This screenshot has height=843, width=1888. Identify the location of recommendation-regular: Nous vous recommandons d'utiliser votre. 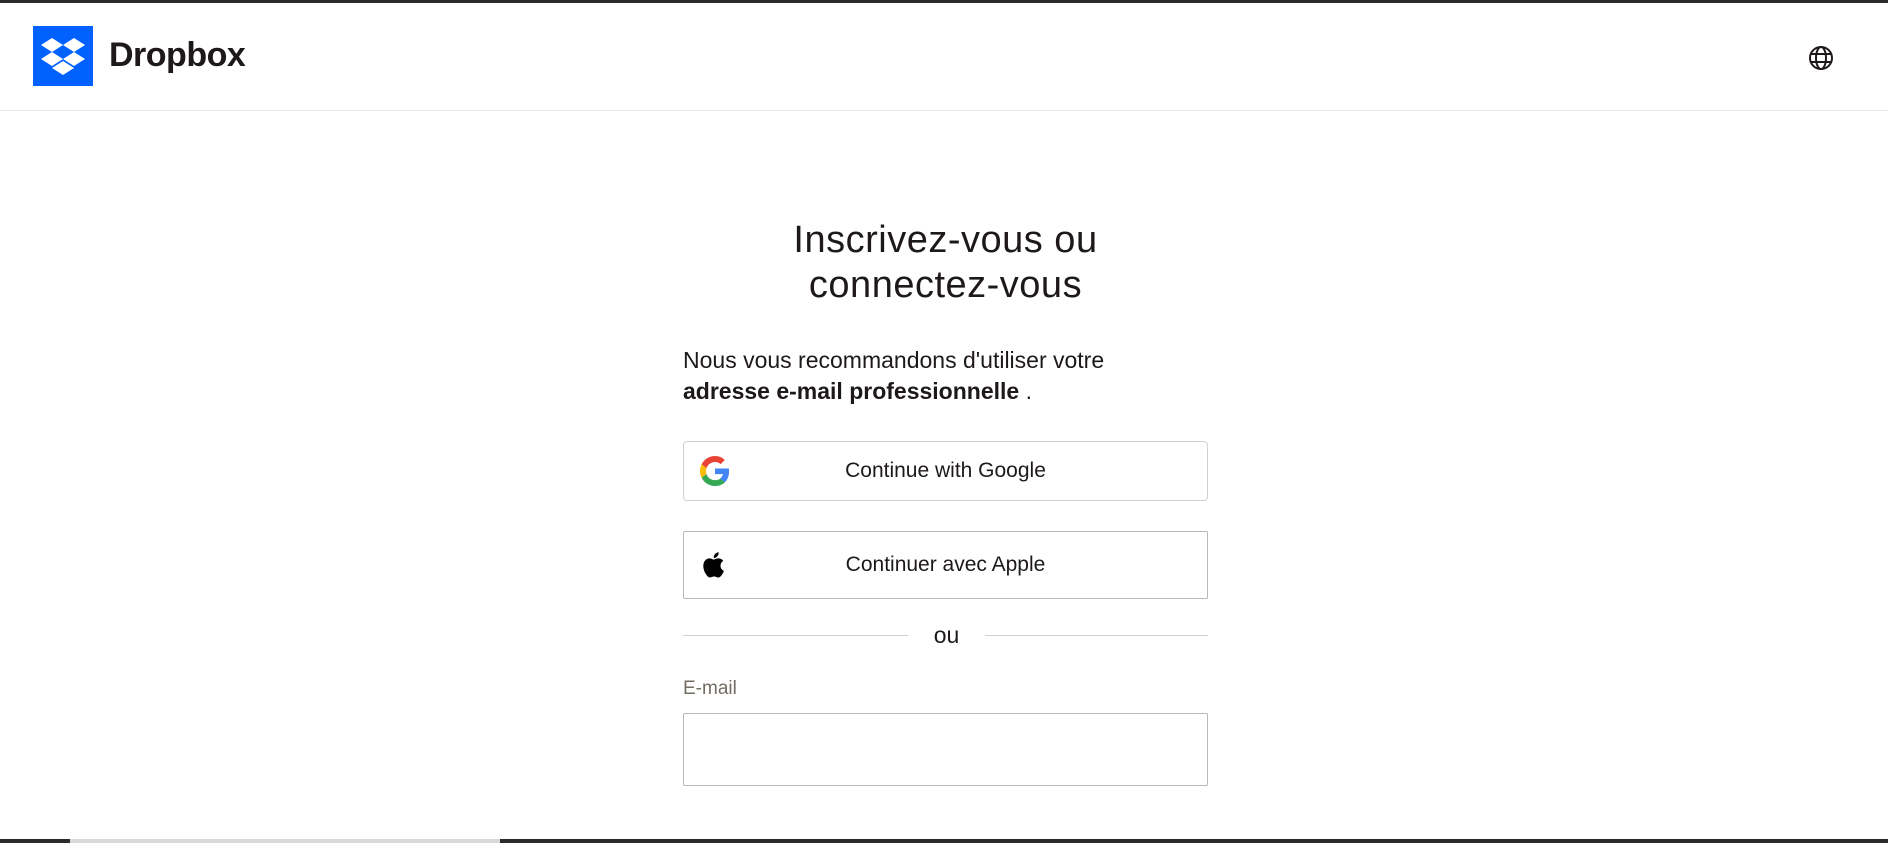
(894, 360).